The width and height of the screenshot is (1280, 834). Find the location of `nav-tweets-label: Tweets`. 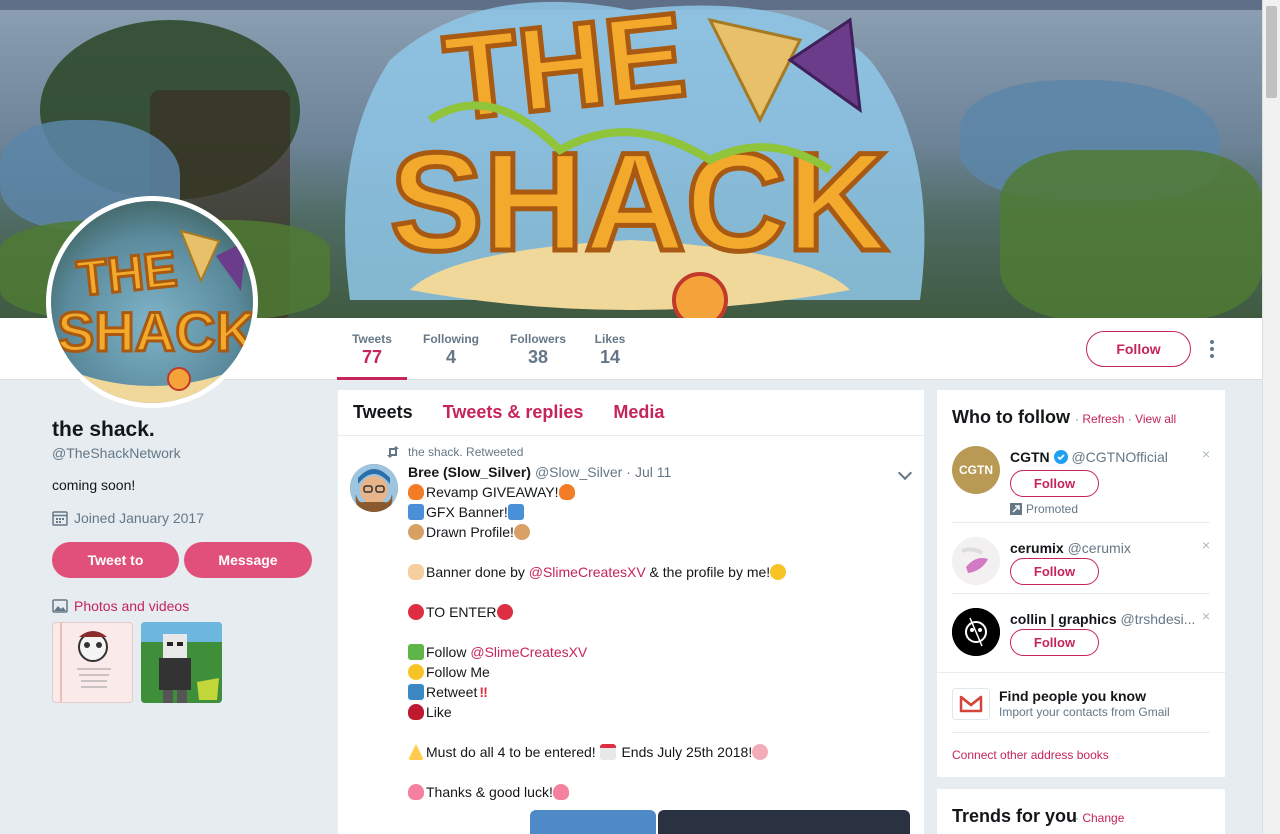

nav-tweets-label: Tweets is located at coordinates (372, 339).